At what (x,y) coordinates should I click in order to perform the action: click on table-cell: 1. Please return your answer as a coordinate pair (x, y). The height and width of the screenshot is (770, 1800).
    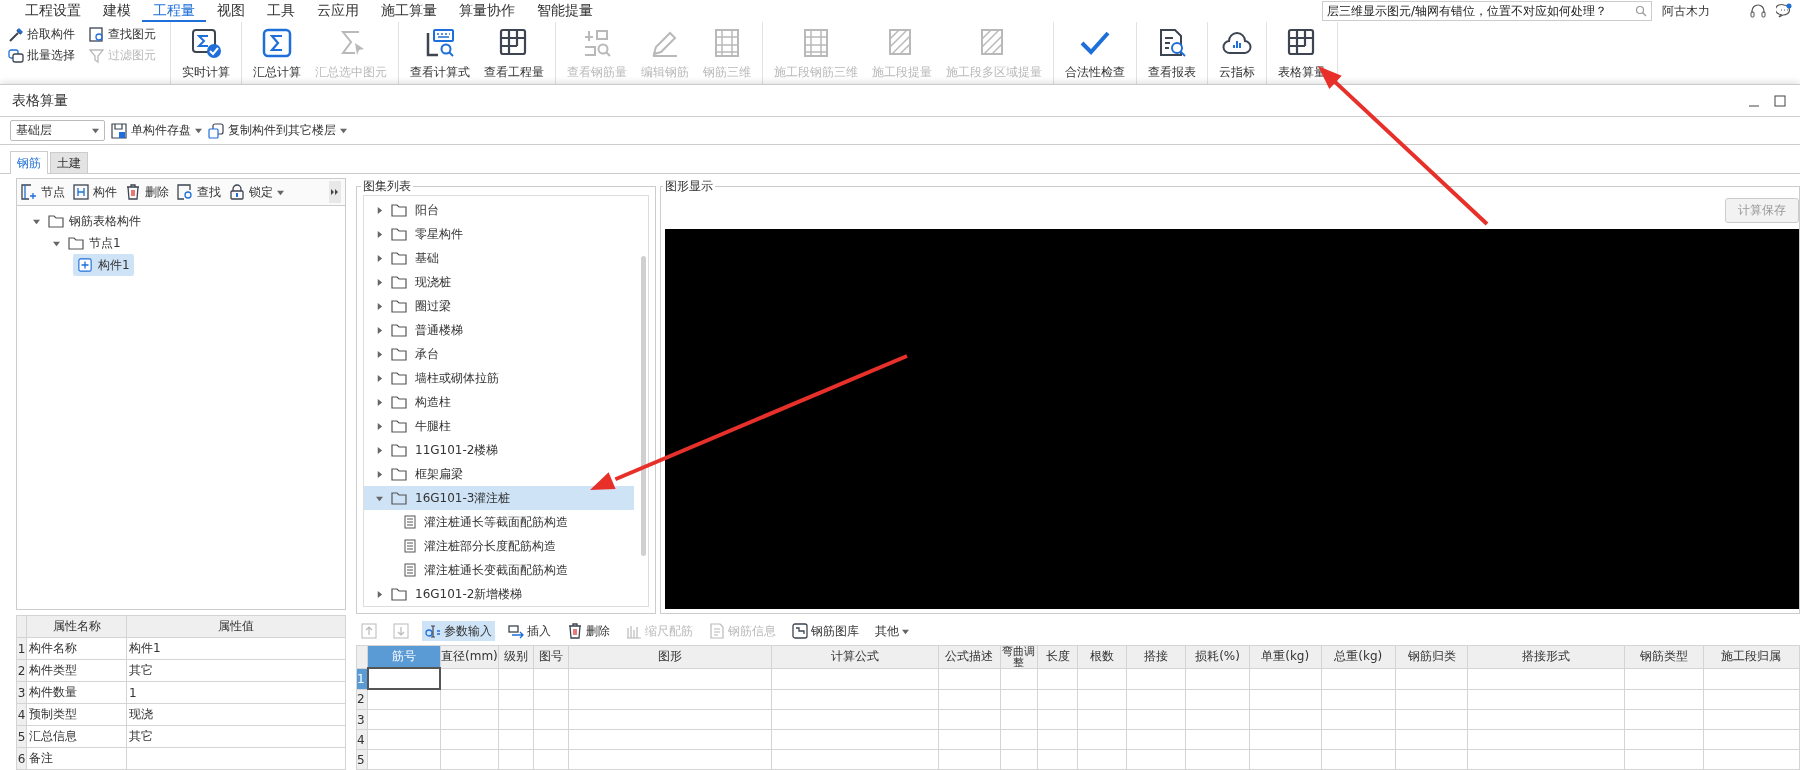
    Looking at the image, I should click on (236, 692).